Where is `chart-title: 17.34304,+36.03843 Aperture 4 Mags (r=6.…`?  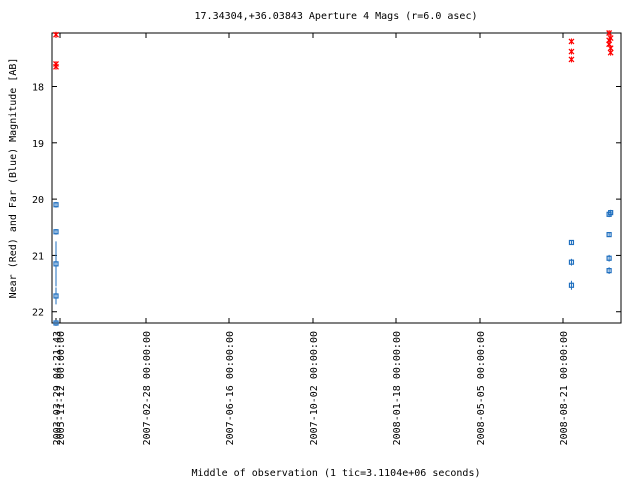 chart-title: 17.34304,+36.03843 Aperture 4 Mags (r=6.… is located at coordinates (336, 16).